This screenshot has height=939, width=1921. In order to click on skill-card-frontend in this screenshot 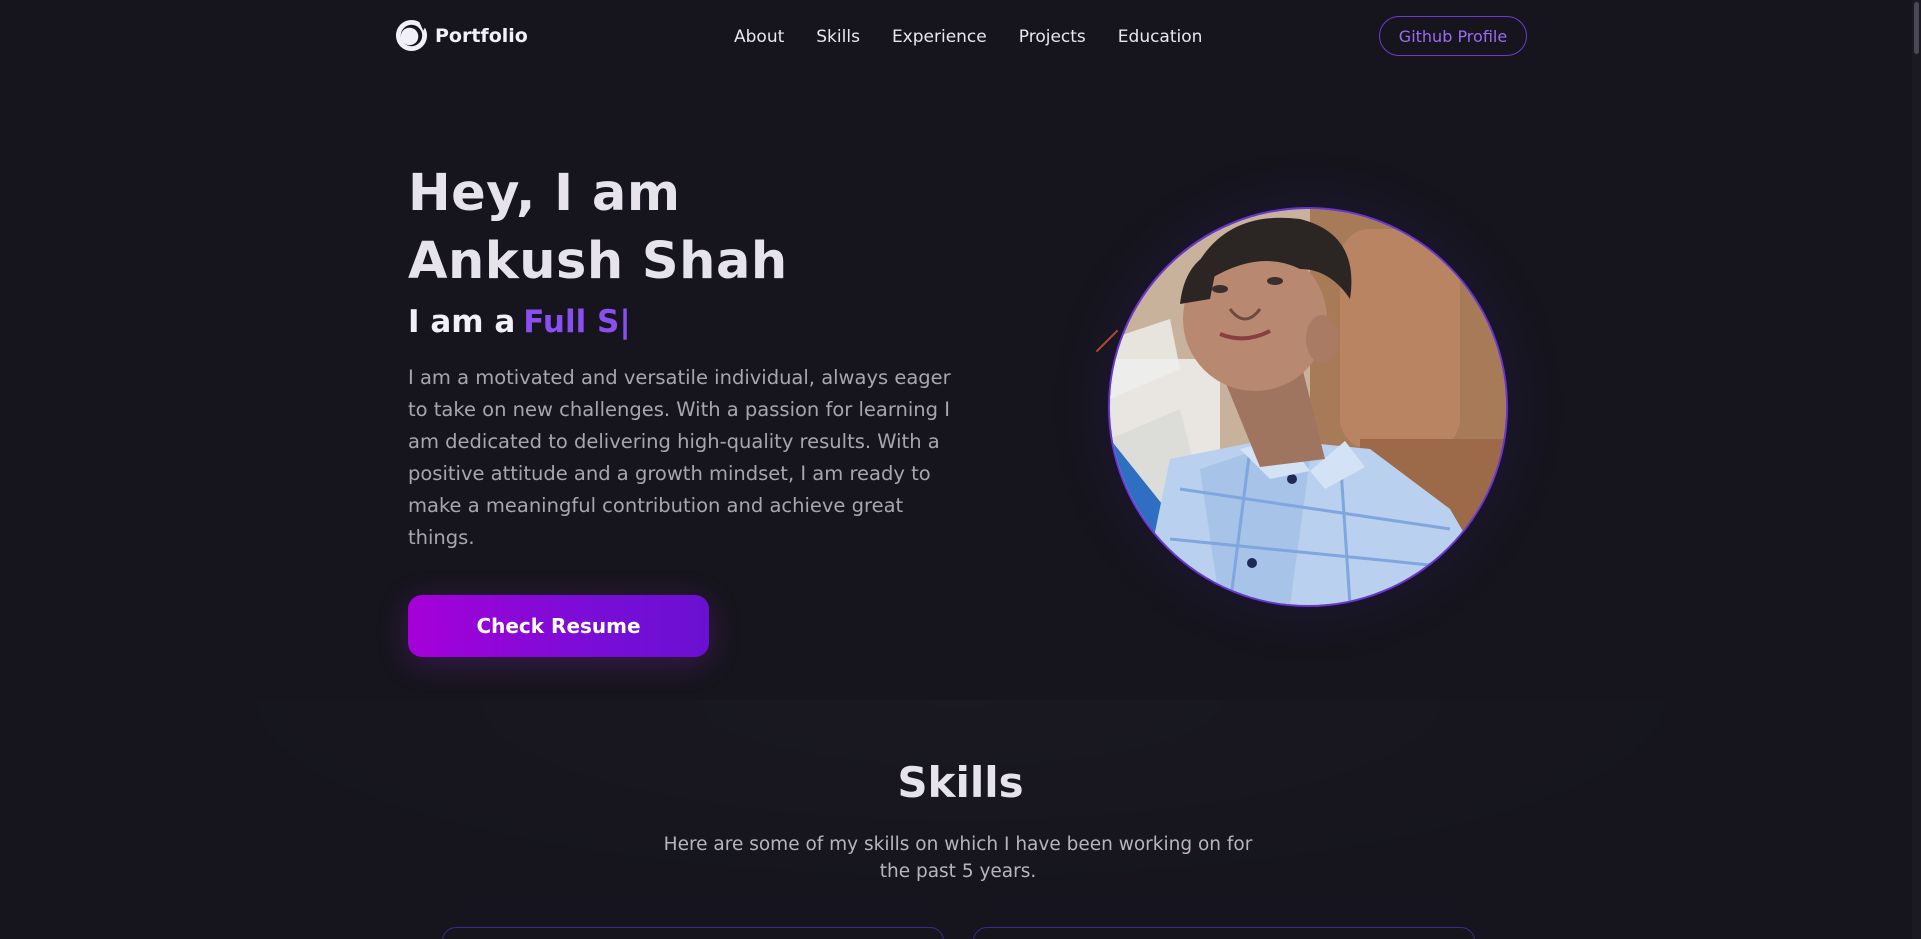, I will do `click(693, 933)`.